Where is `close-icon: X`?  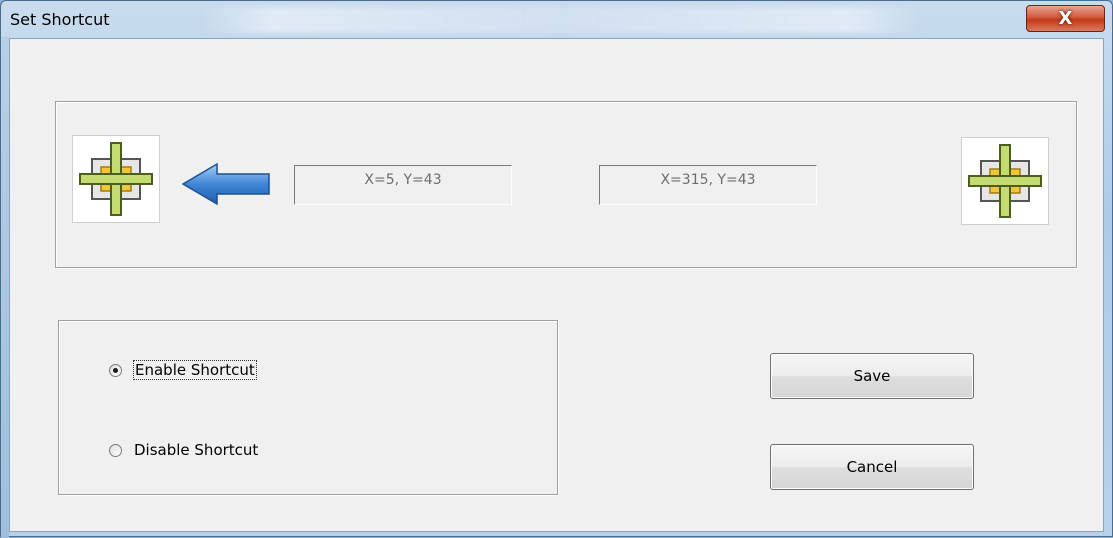 close-icon: X is located at coordinates (1065, 18).